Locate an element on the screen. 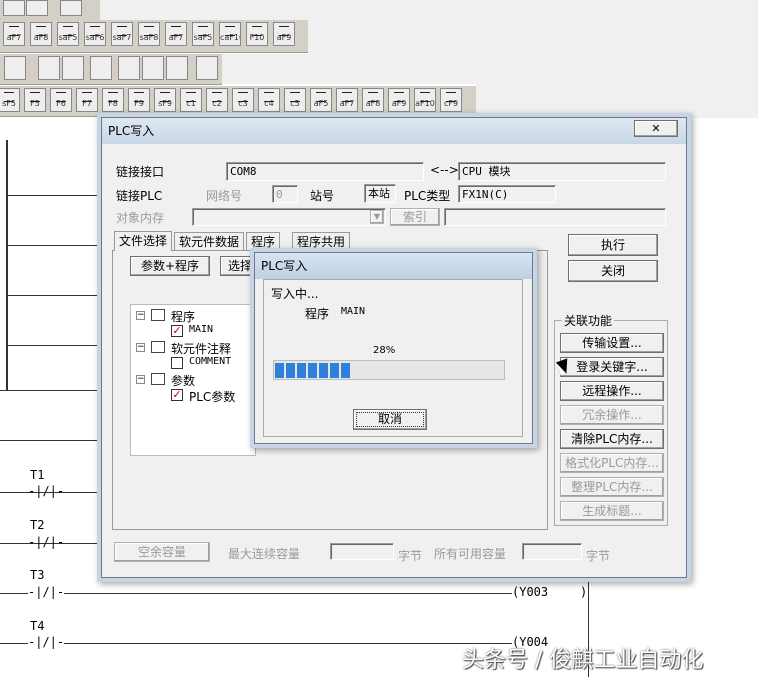 The height and width of the screenshot is (677, 758). toolbar-button: F5 is located at coordinates (35, 100).